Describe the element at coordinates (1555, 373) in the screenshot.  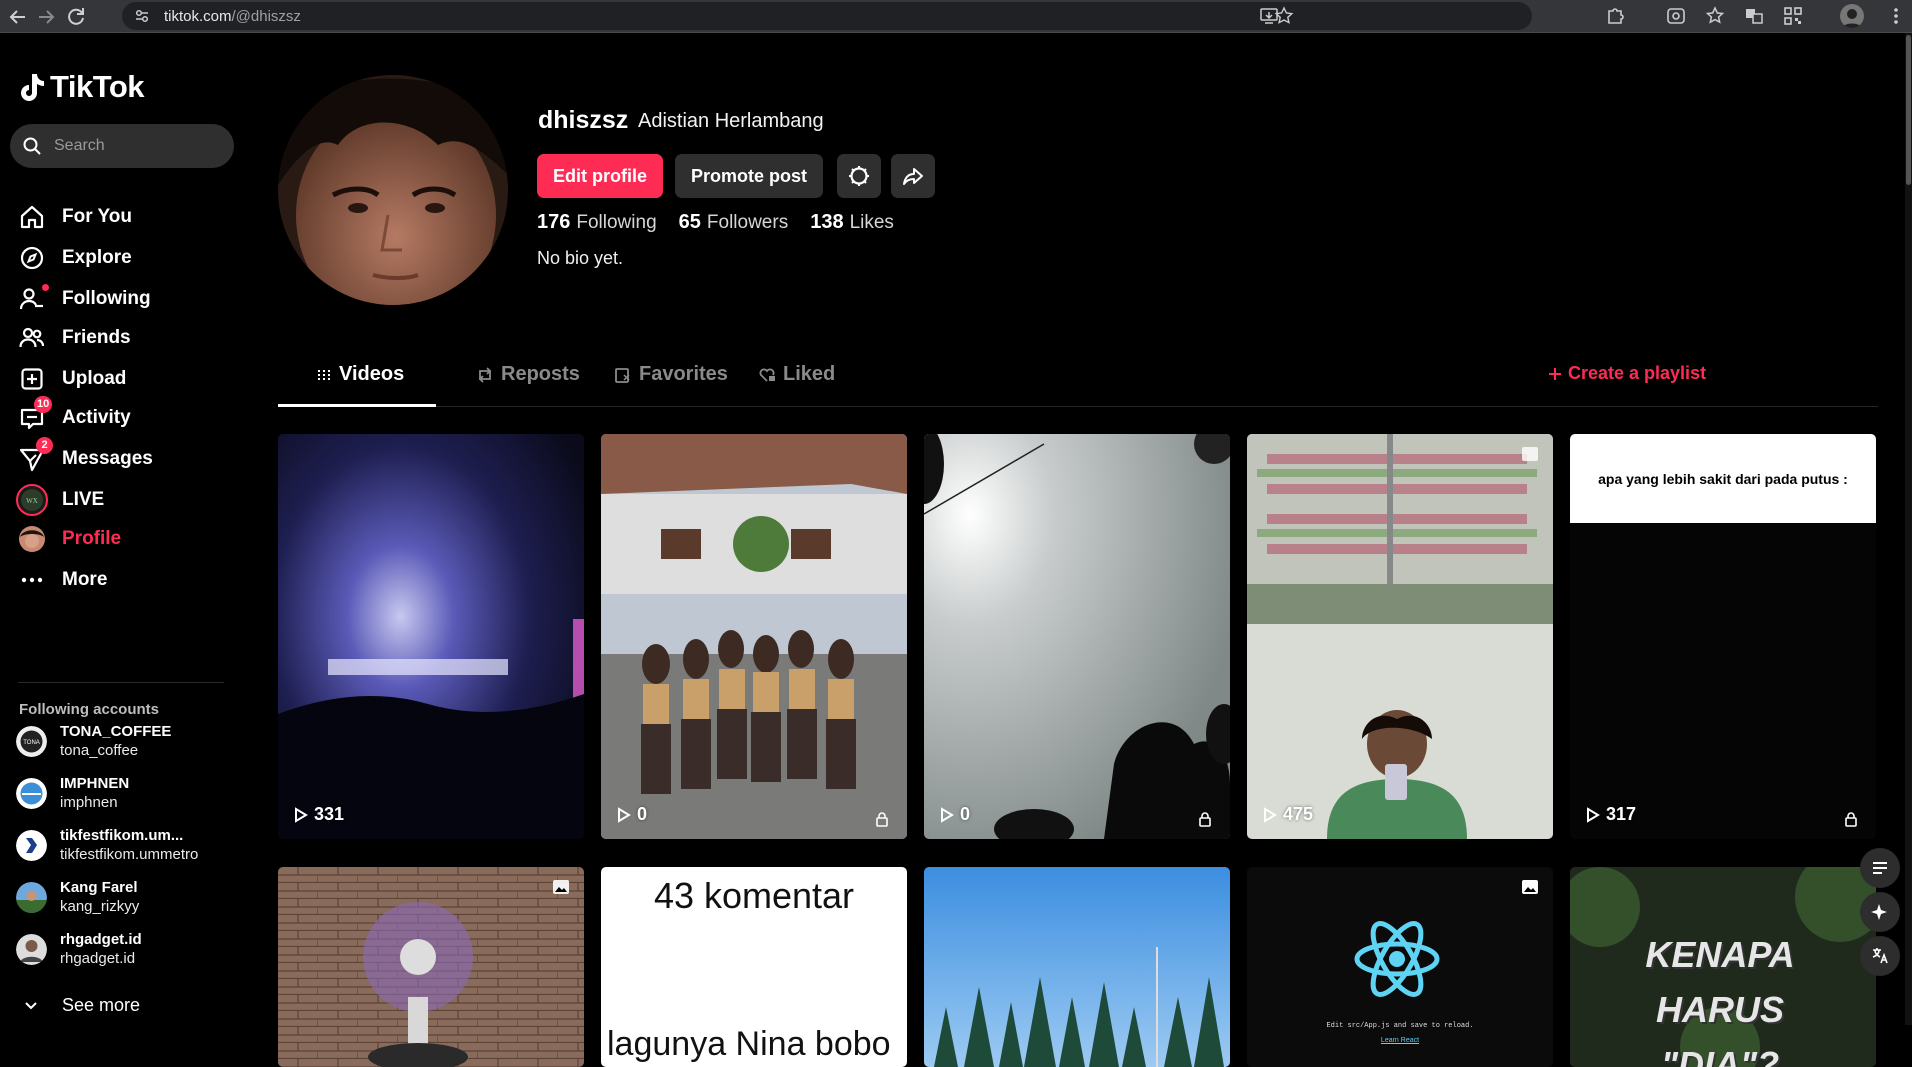
I see `plus-icon` at that location.